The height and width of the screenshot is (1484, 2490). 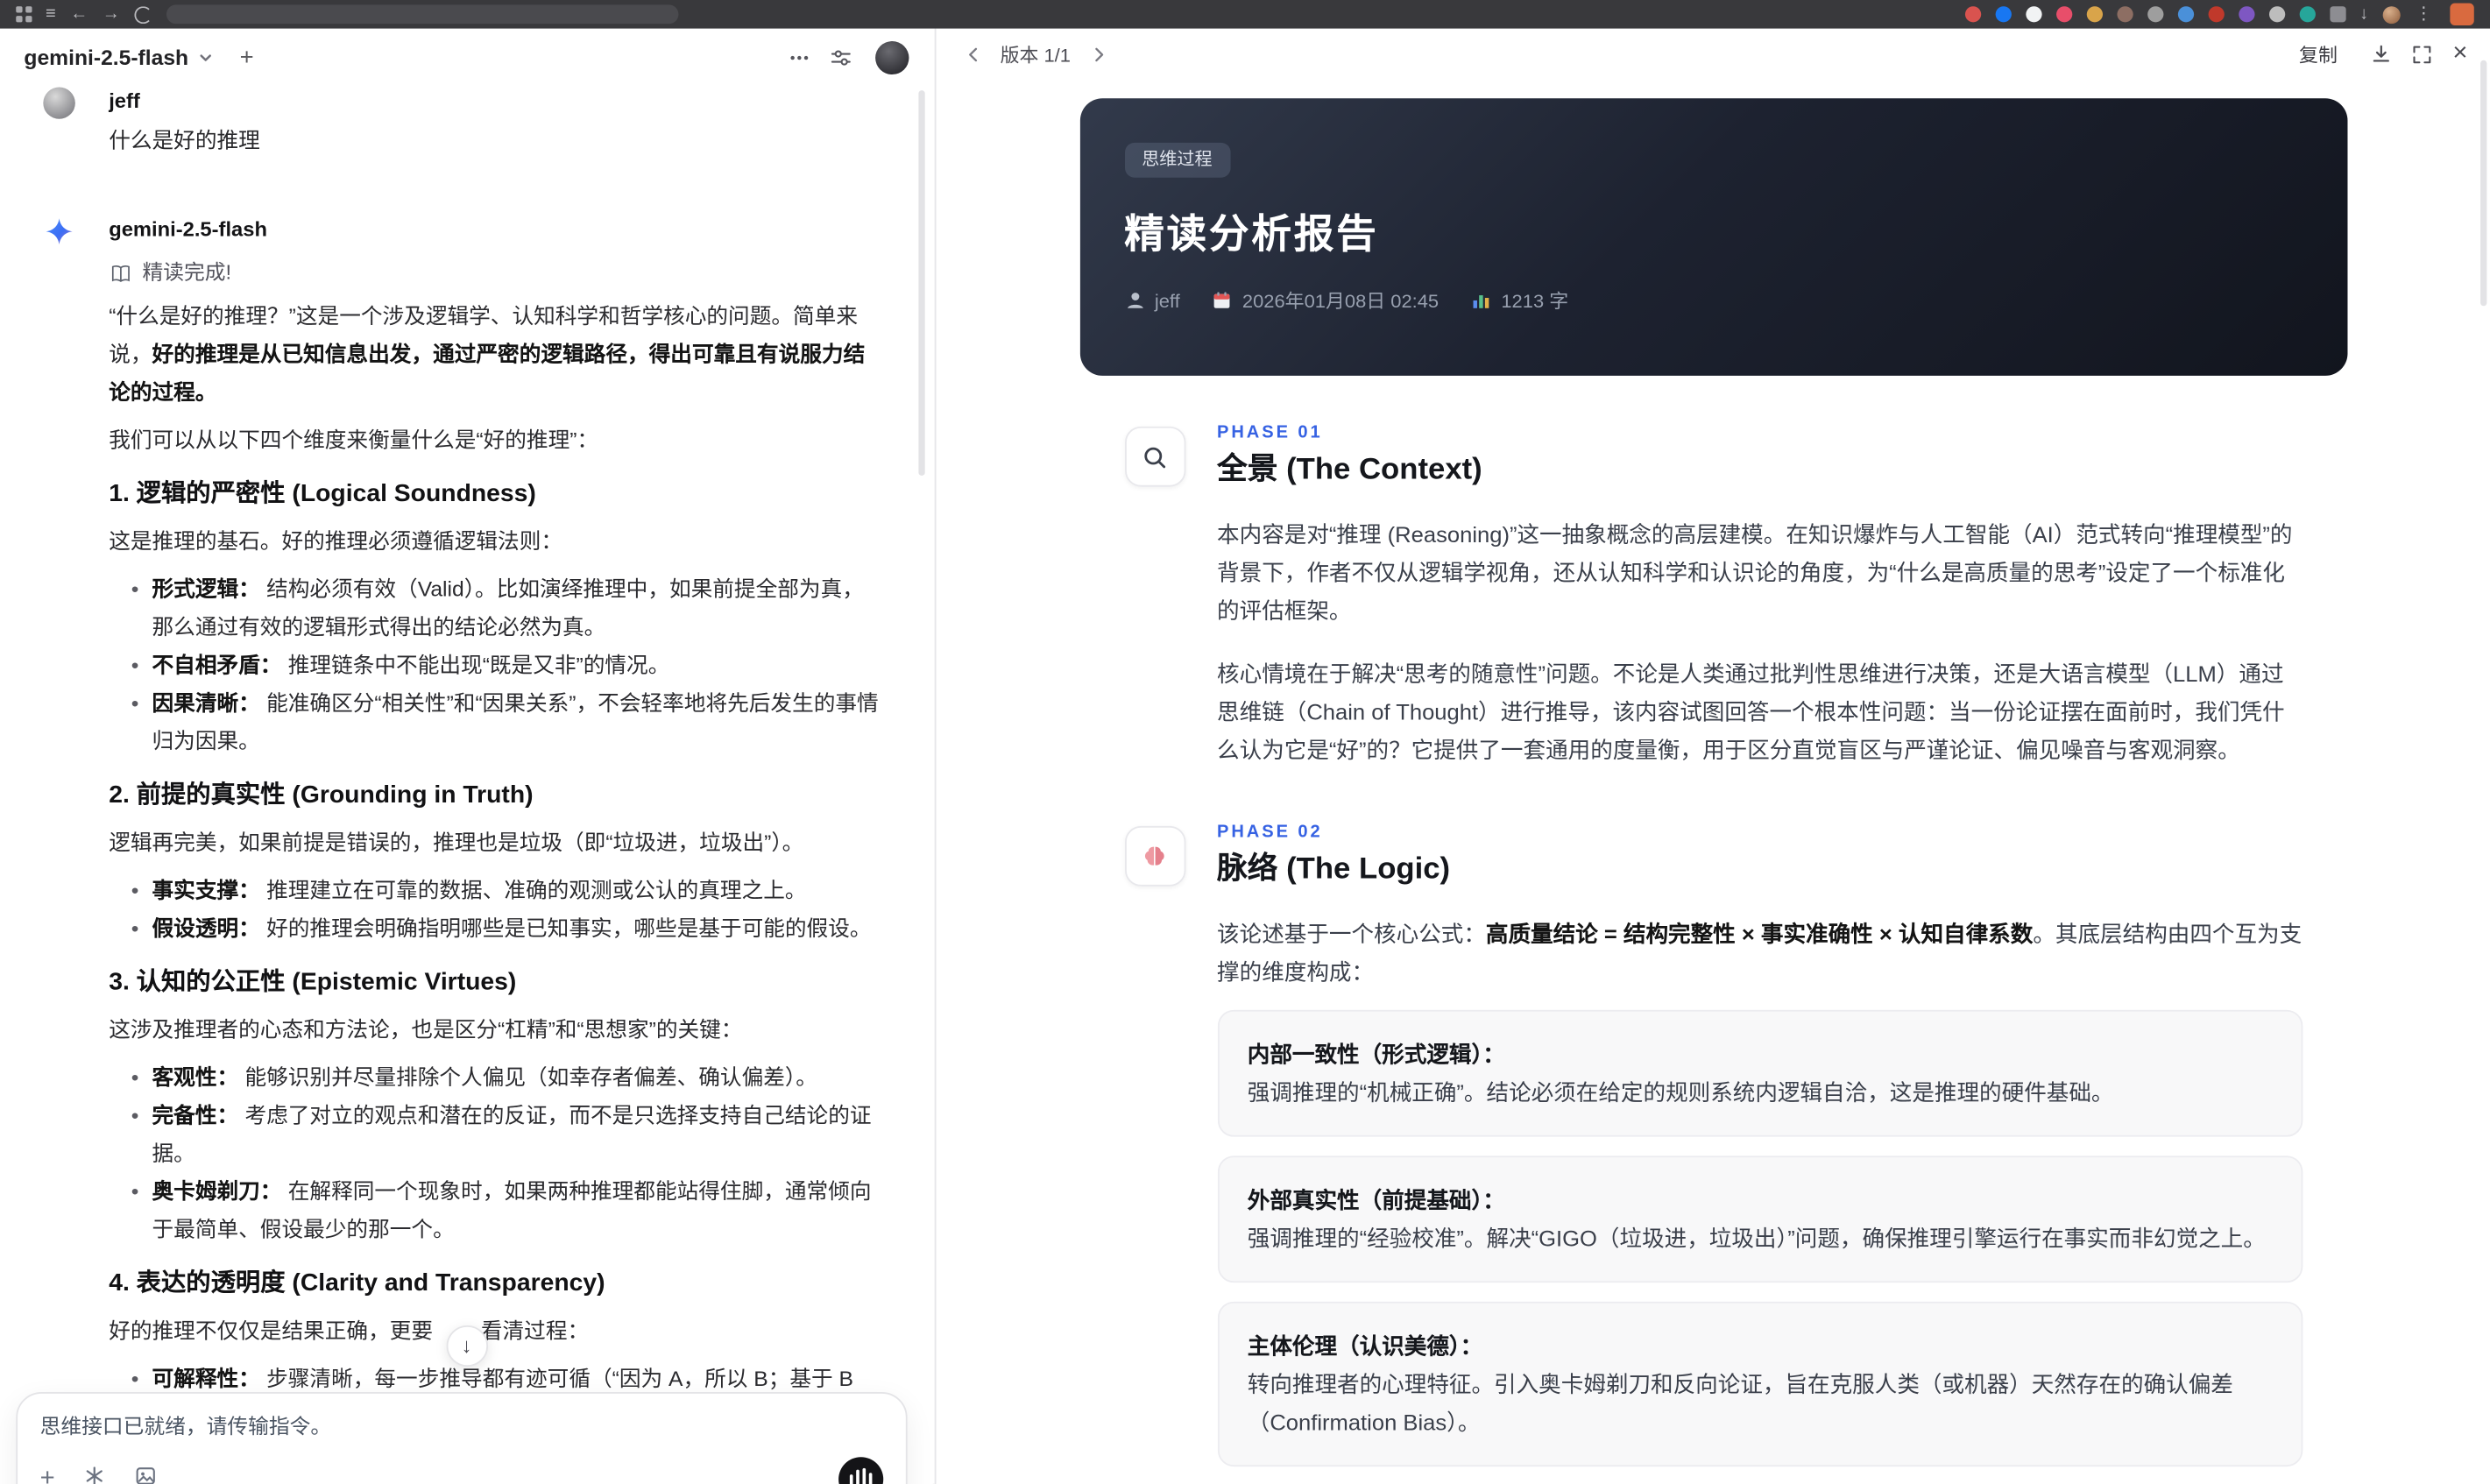 I want to click on browser-profile-avatar, so click(x=2391, y=14).